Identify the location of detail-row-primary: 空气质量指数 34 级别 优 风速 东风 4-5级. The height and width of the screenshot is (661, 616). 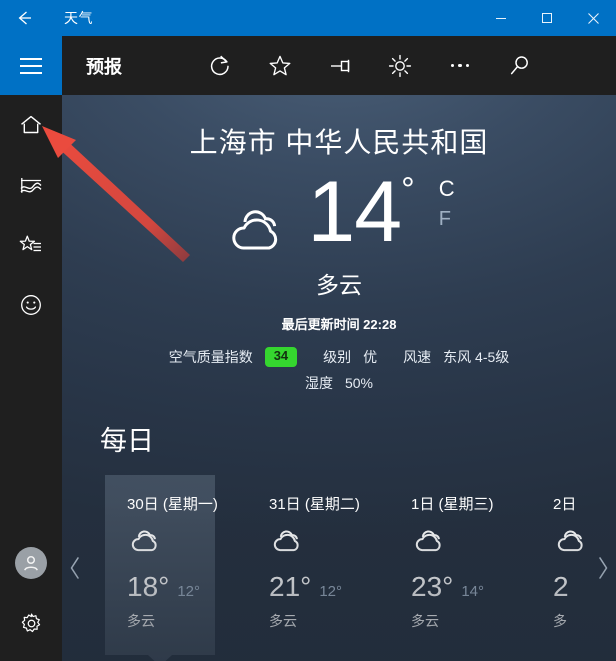
(339, 357).